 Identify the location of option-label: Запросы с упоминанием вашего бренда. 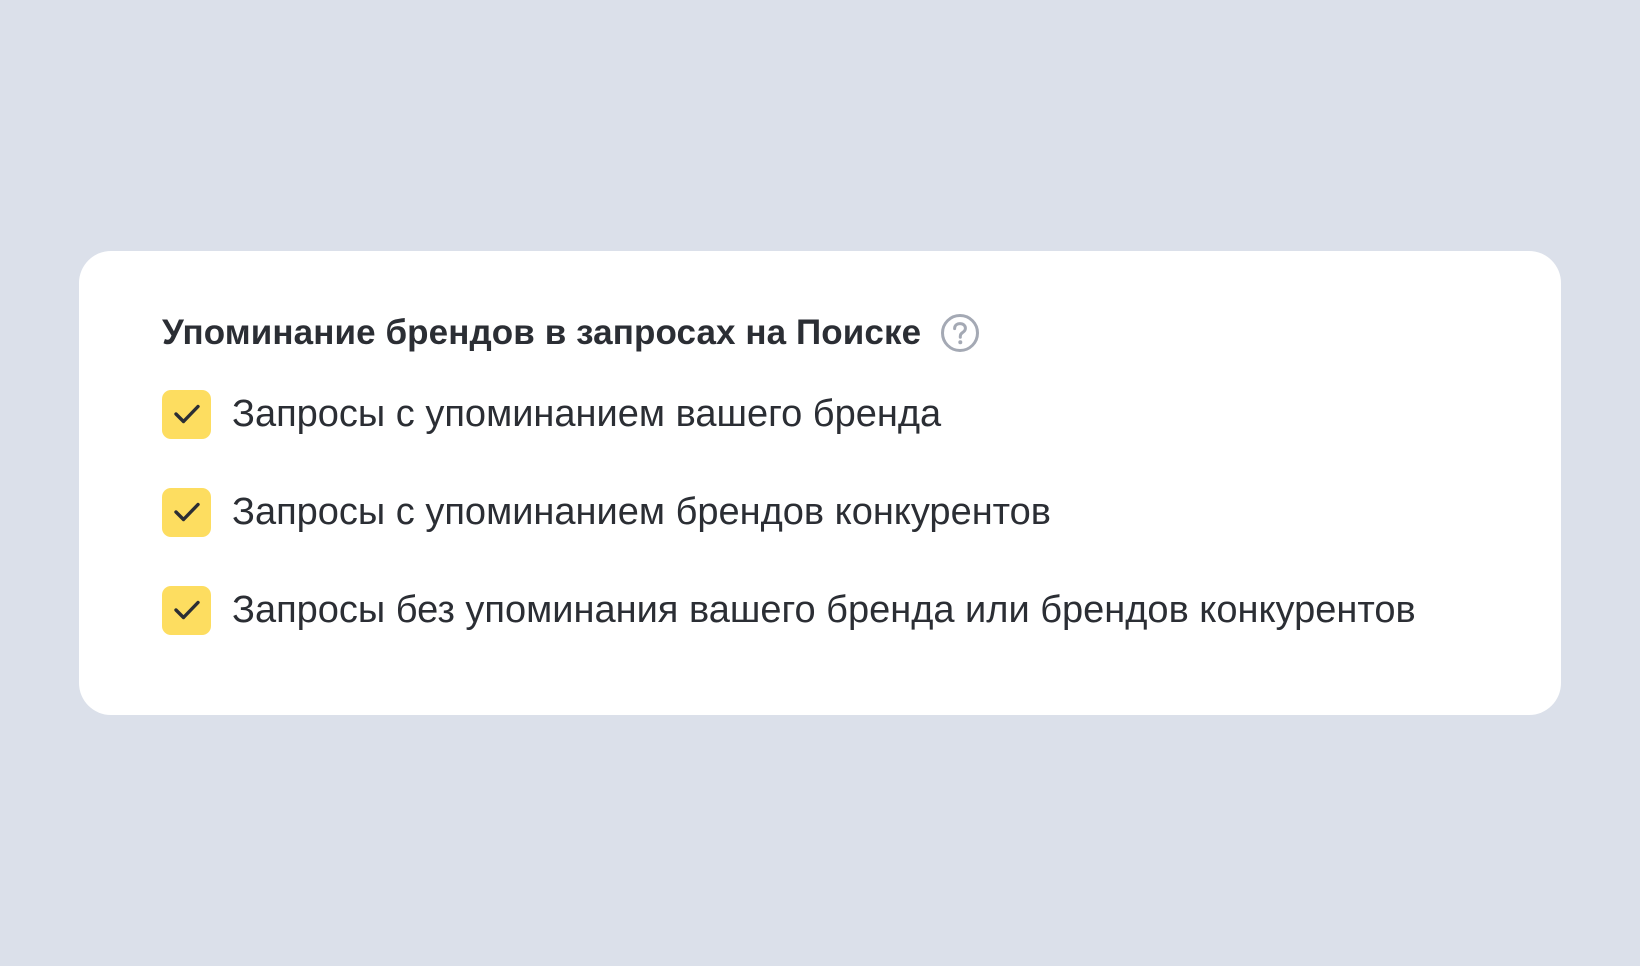
(587, 413).